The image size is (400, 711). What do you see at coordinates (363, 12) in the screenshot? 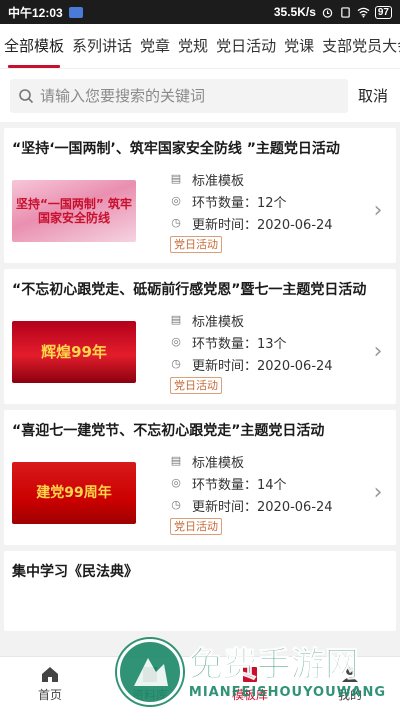
I see `wifi-icon` at bounding box center [363, 12].